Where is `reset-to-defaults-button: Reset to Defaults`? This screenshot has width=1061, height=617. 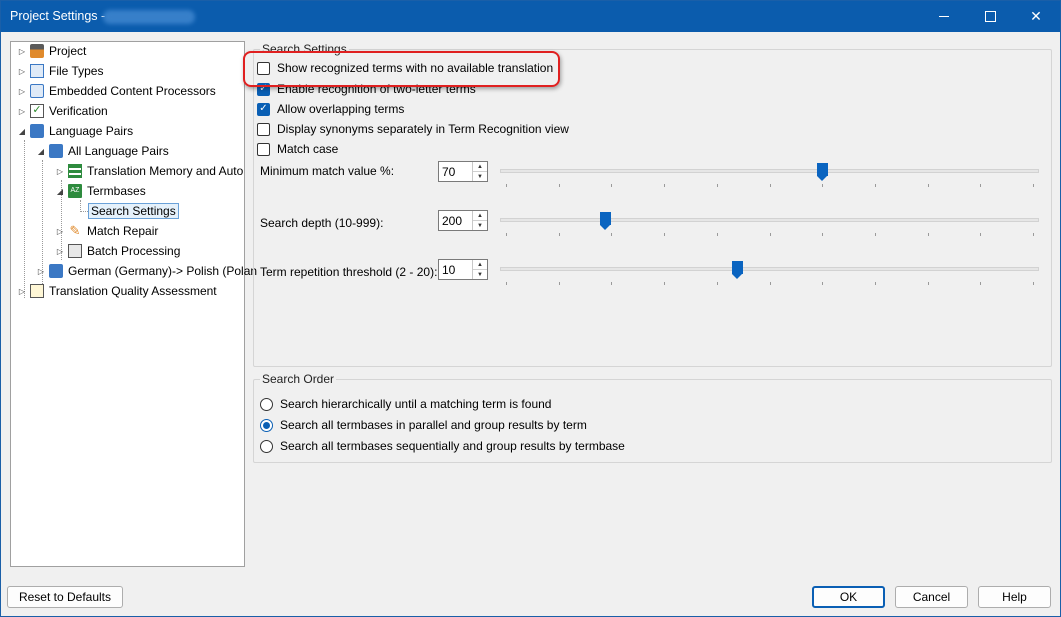 reset-to-defaults-button: Reset to Defaults is located at coordinates (65, 597).